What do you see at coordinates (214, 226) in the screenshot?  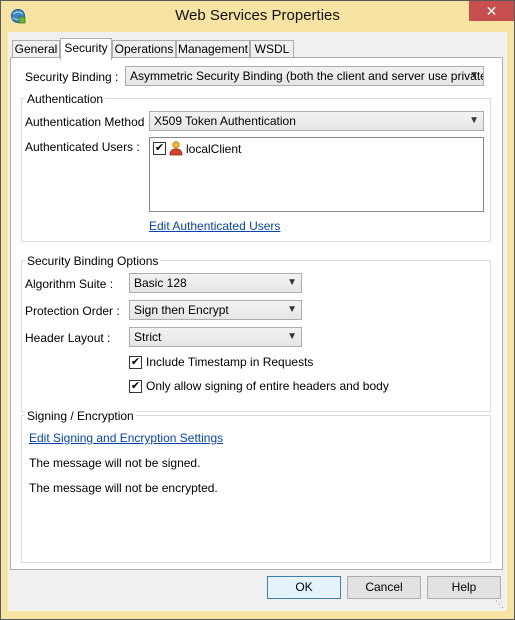 I see `edit-authenticated-users-link: Edit Authenticated Users` at bounding box center [214, 226].